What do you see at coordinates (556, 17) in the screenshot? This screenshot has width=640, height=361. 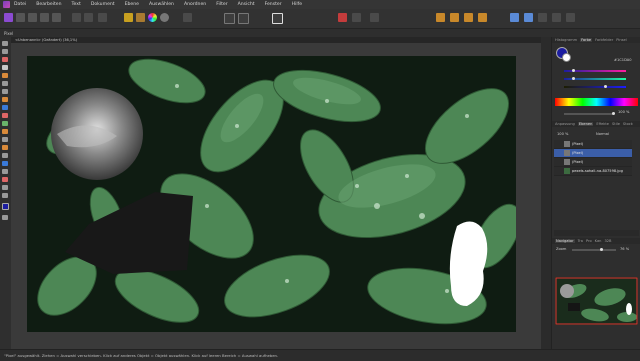 I see `flip-vertical-icon` at bounding box center [556, 17].